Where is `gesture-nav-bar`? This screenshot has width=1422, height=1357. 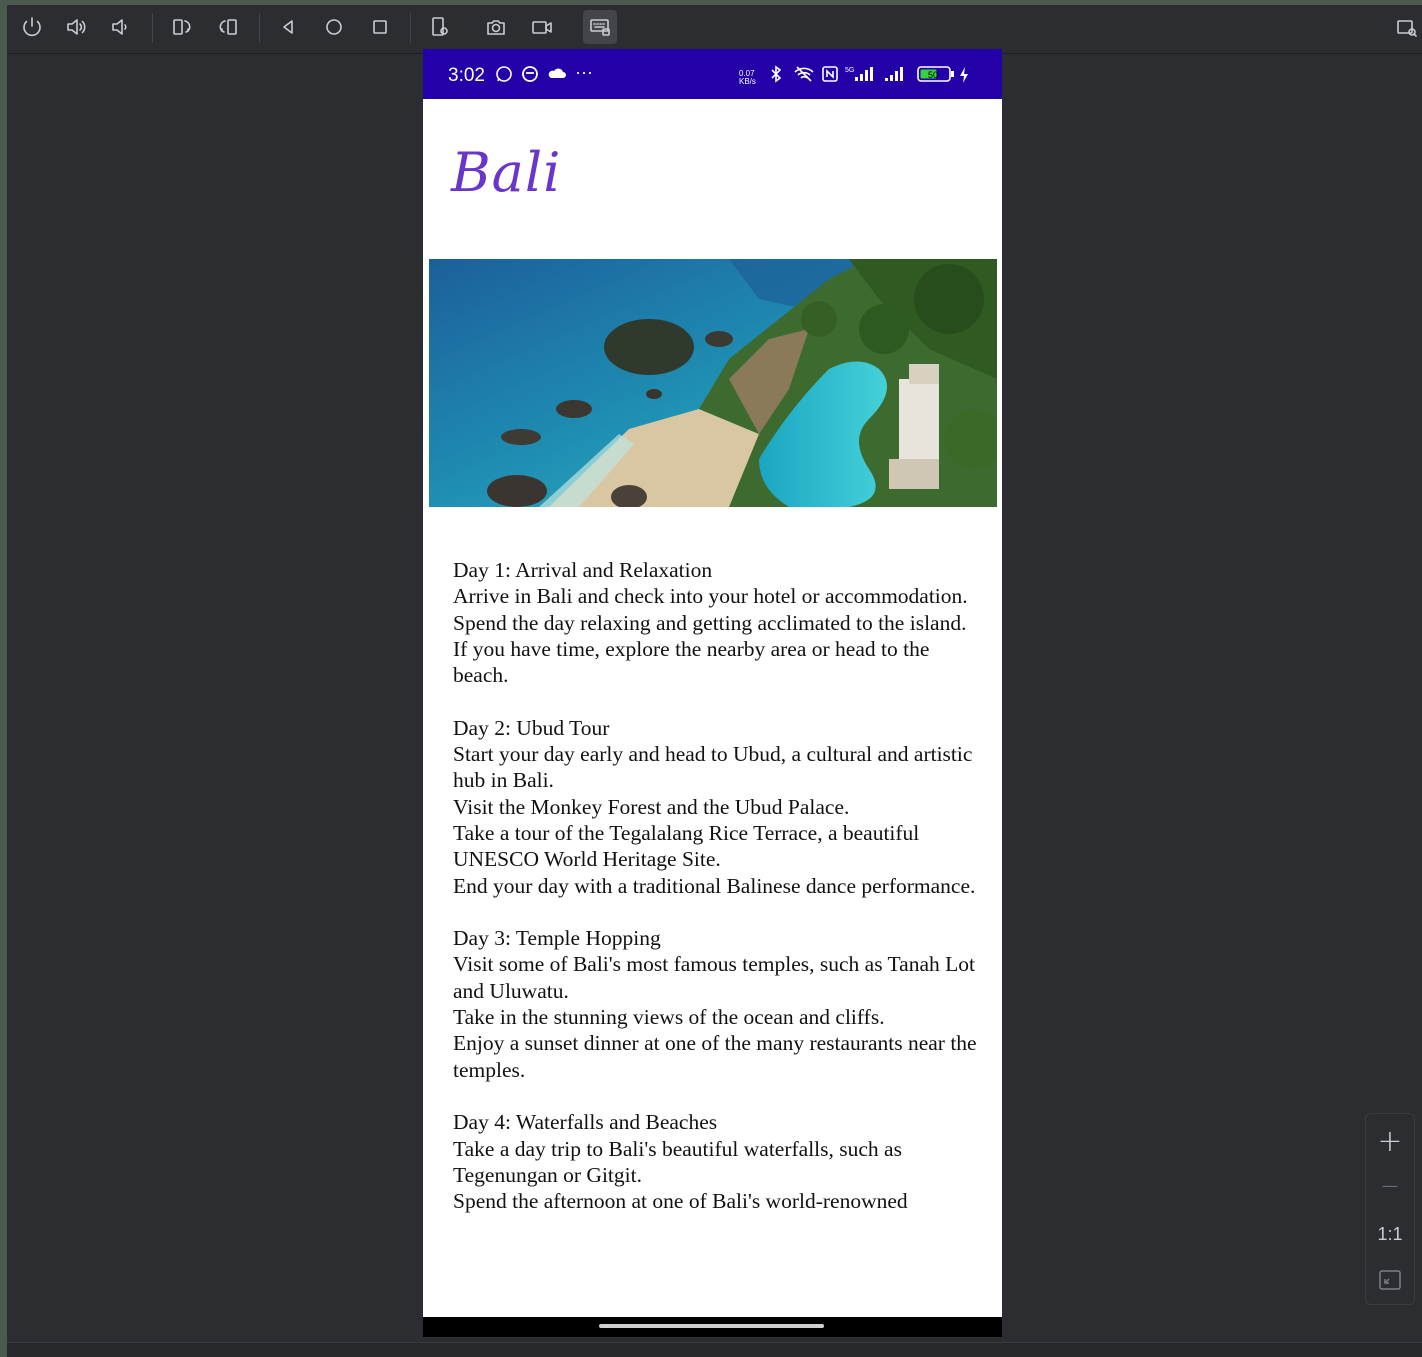 gesture-nav-bar is located at coordinates (712, 1327).